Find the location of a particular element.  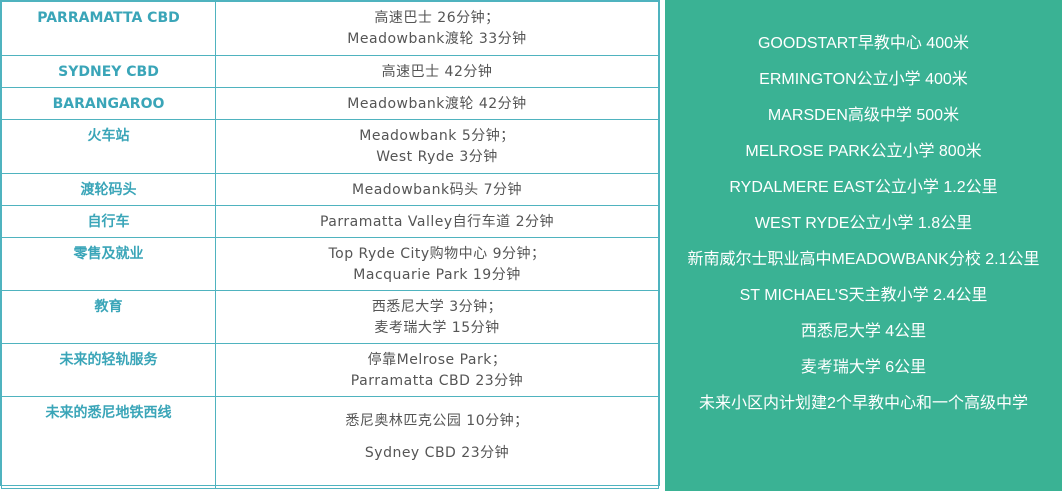

row-value: Meadowbank渡轮 42分钟 is located at coordinates (437, 103).